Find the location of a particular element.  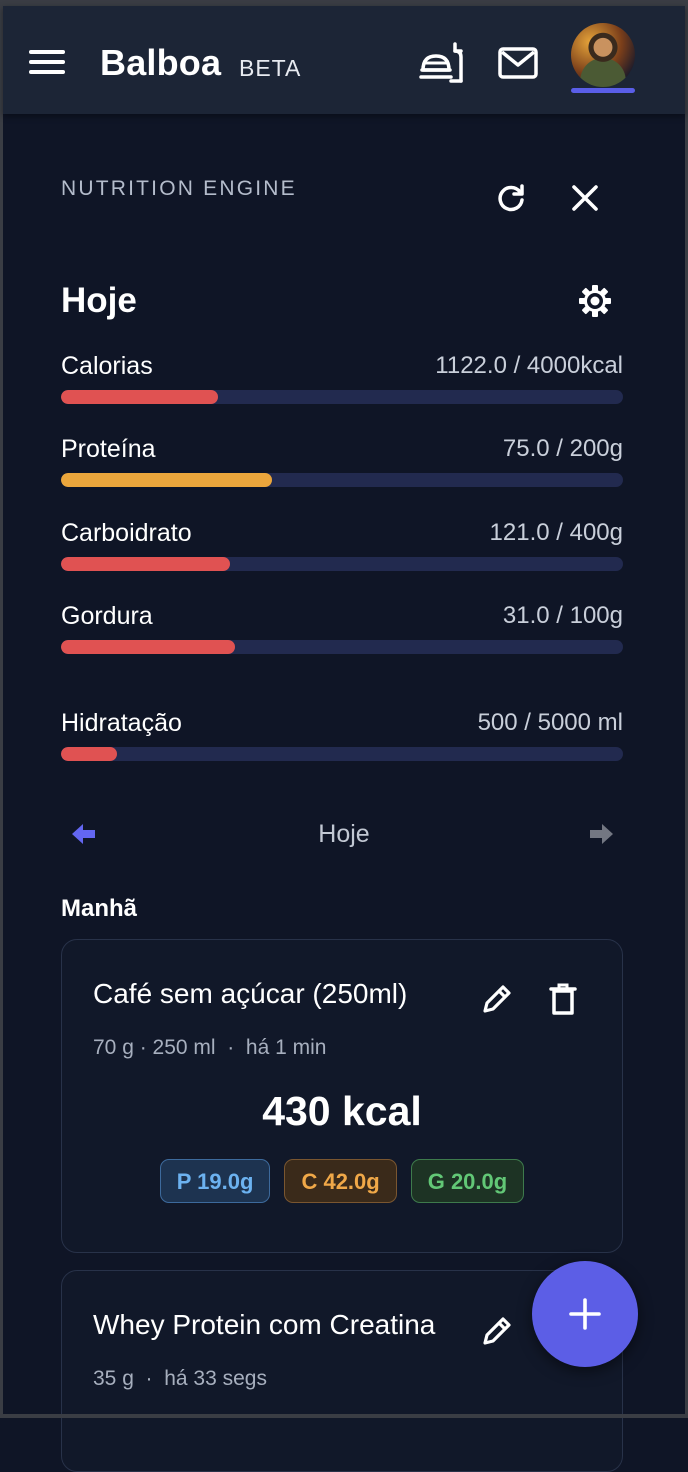

avatar is located at coordinates (603, 55).